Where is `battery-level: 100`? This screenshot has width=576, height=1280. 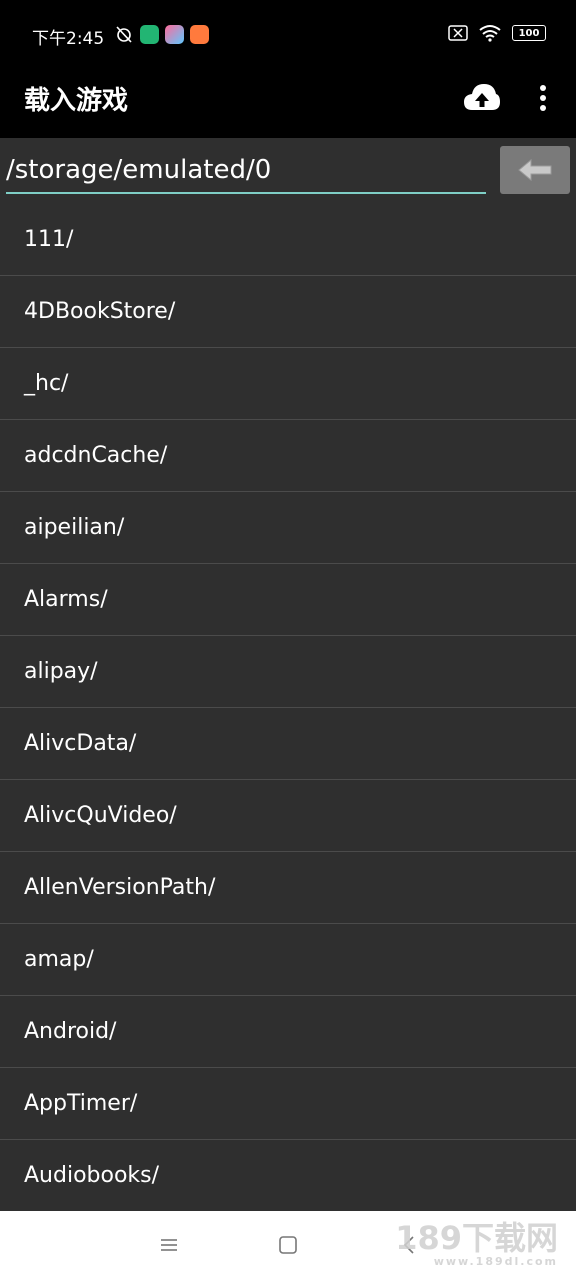
battery-level: 100 is located at coordinates (529, 33).